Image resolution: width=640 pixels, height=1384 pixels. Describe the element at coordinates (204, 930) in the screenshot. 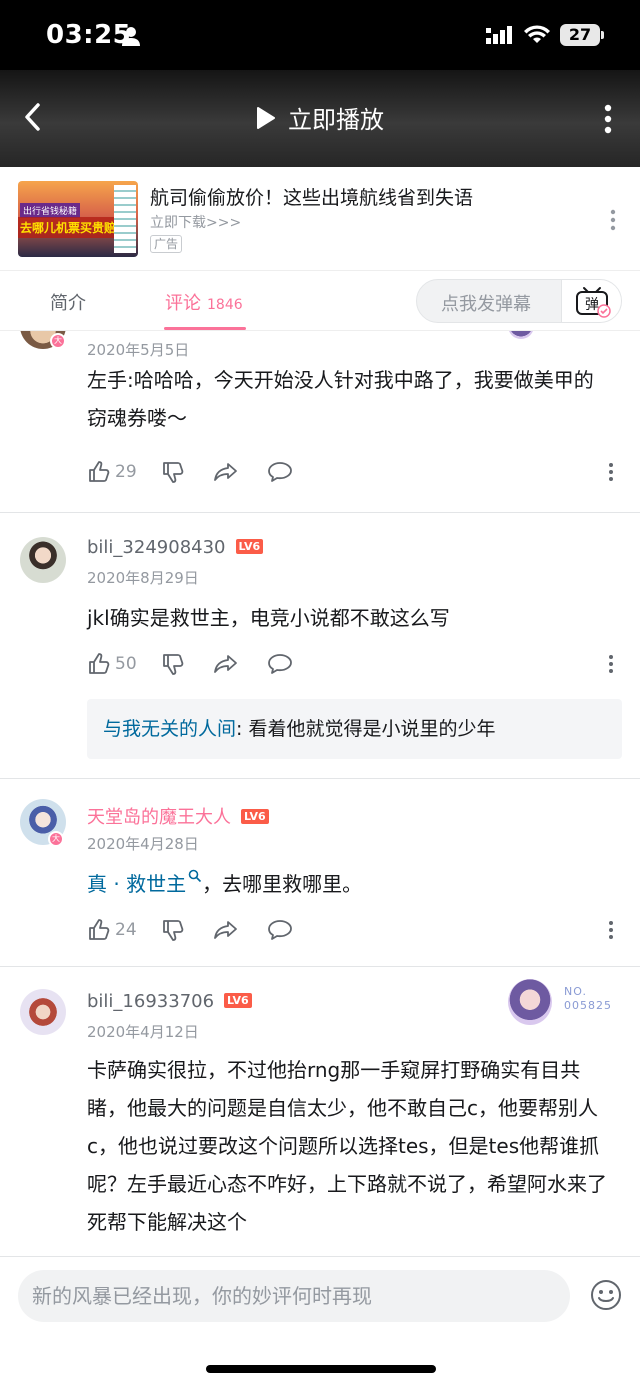

I see `comment-actions: 24` at that location.